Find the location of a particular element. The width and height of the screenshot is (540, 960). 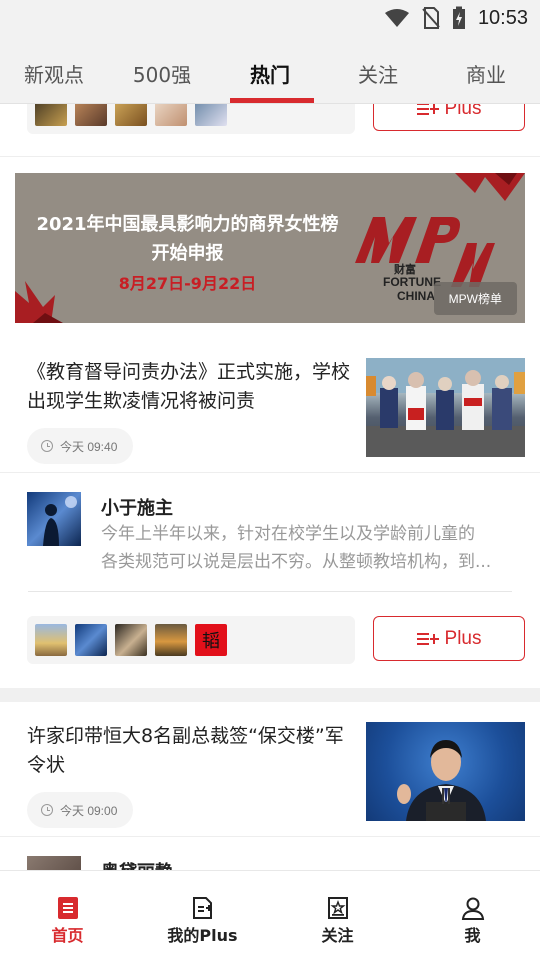

fortune-caption-en1: FORTUNE is located at coordinates (412, 282).